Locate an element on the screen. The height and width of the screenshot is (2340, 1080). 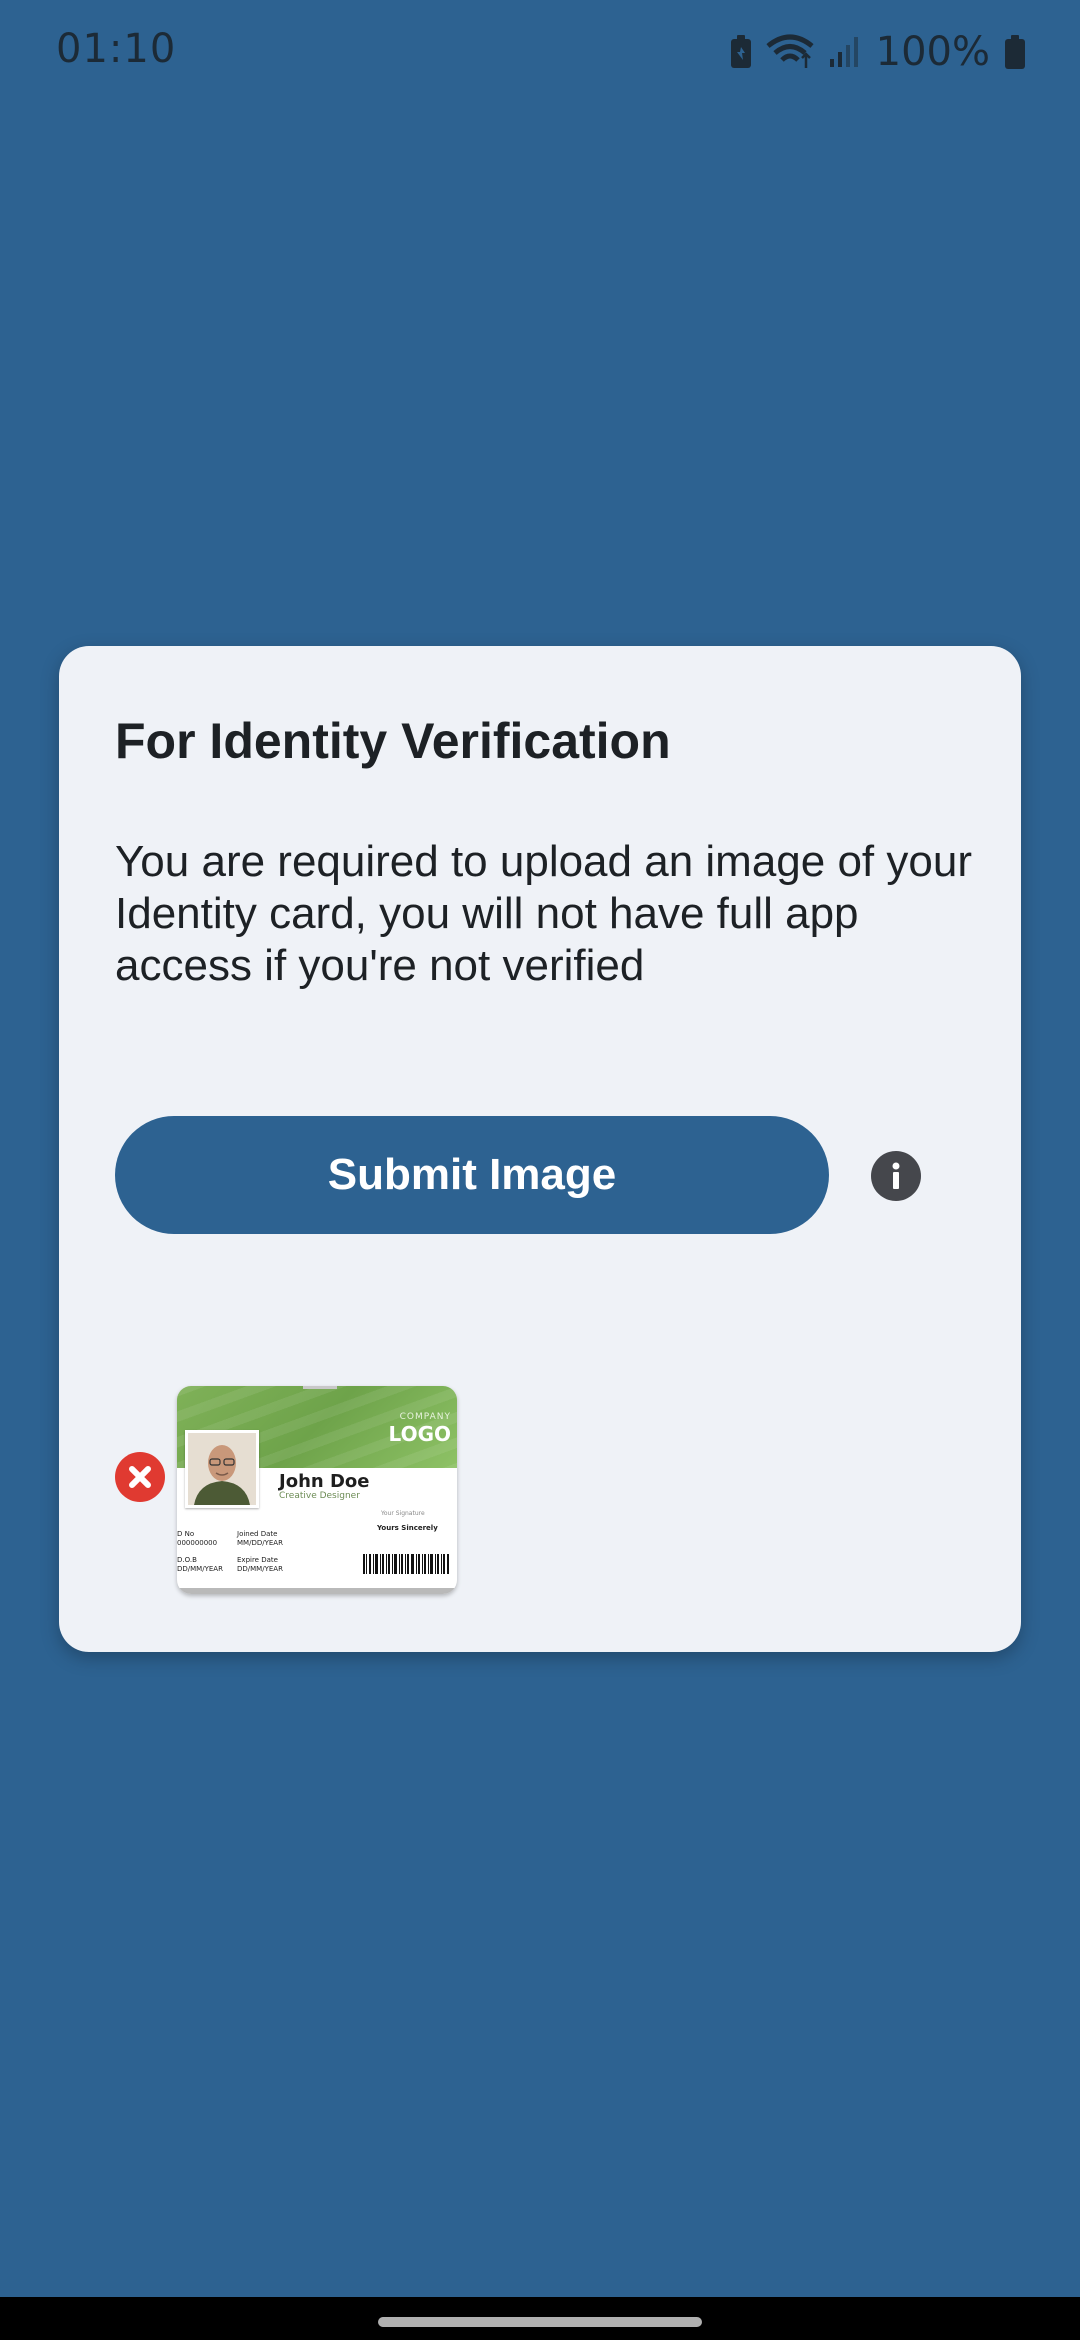
signal-icon is located at coordinates (845, 52).